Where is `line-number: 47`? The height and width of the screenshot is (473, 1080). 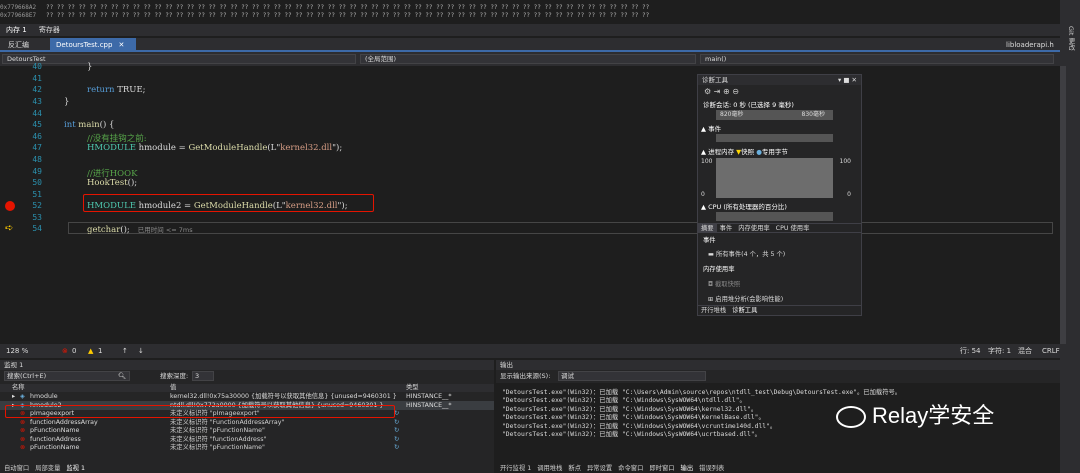
line-number: 47 is located at coordinates (37, 147).